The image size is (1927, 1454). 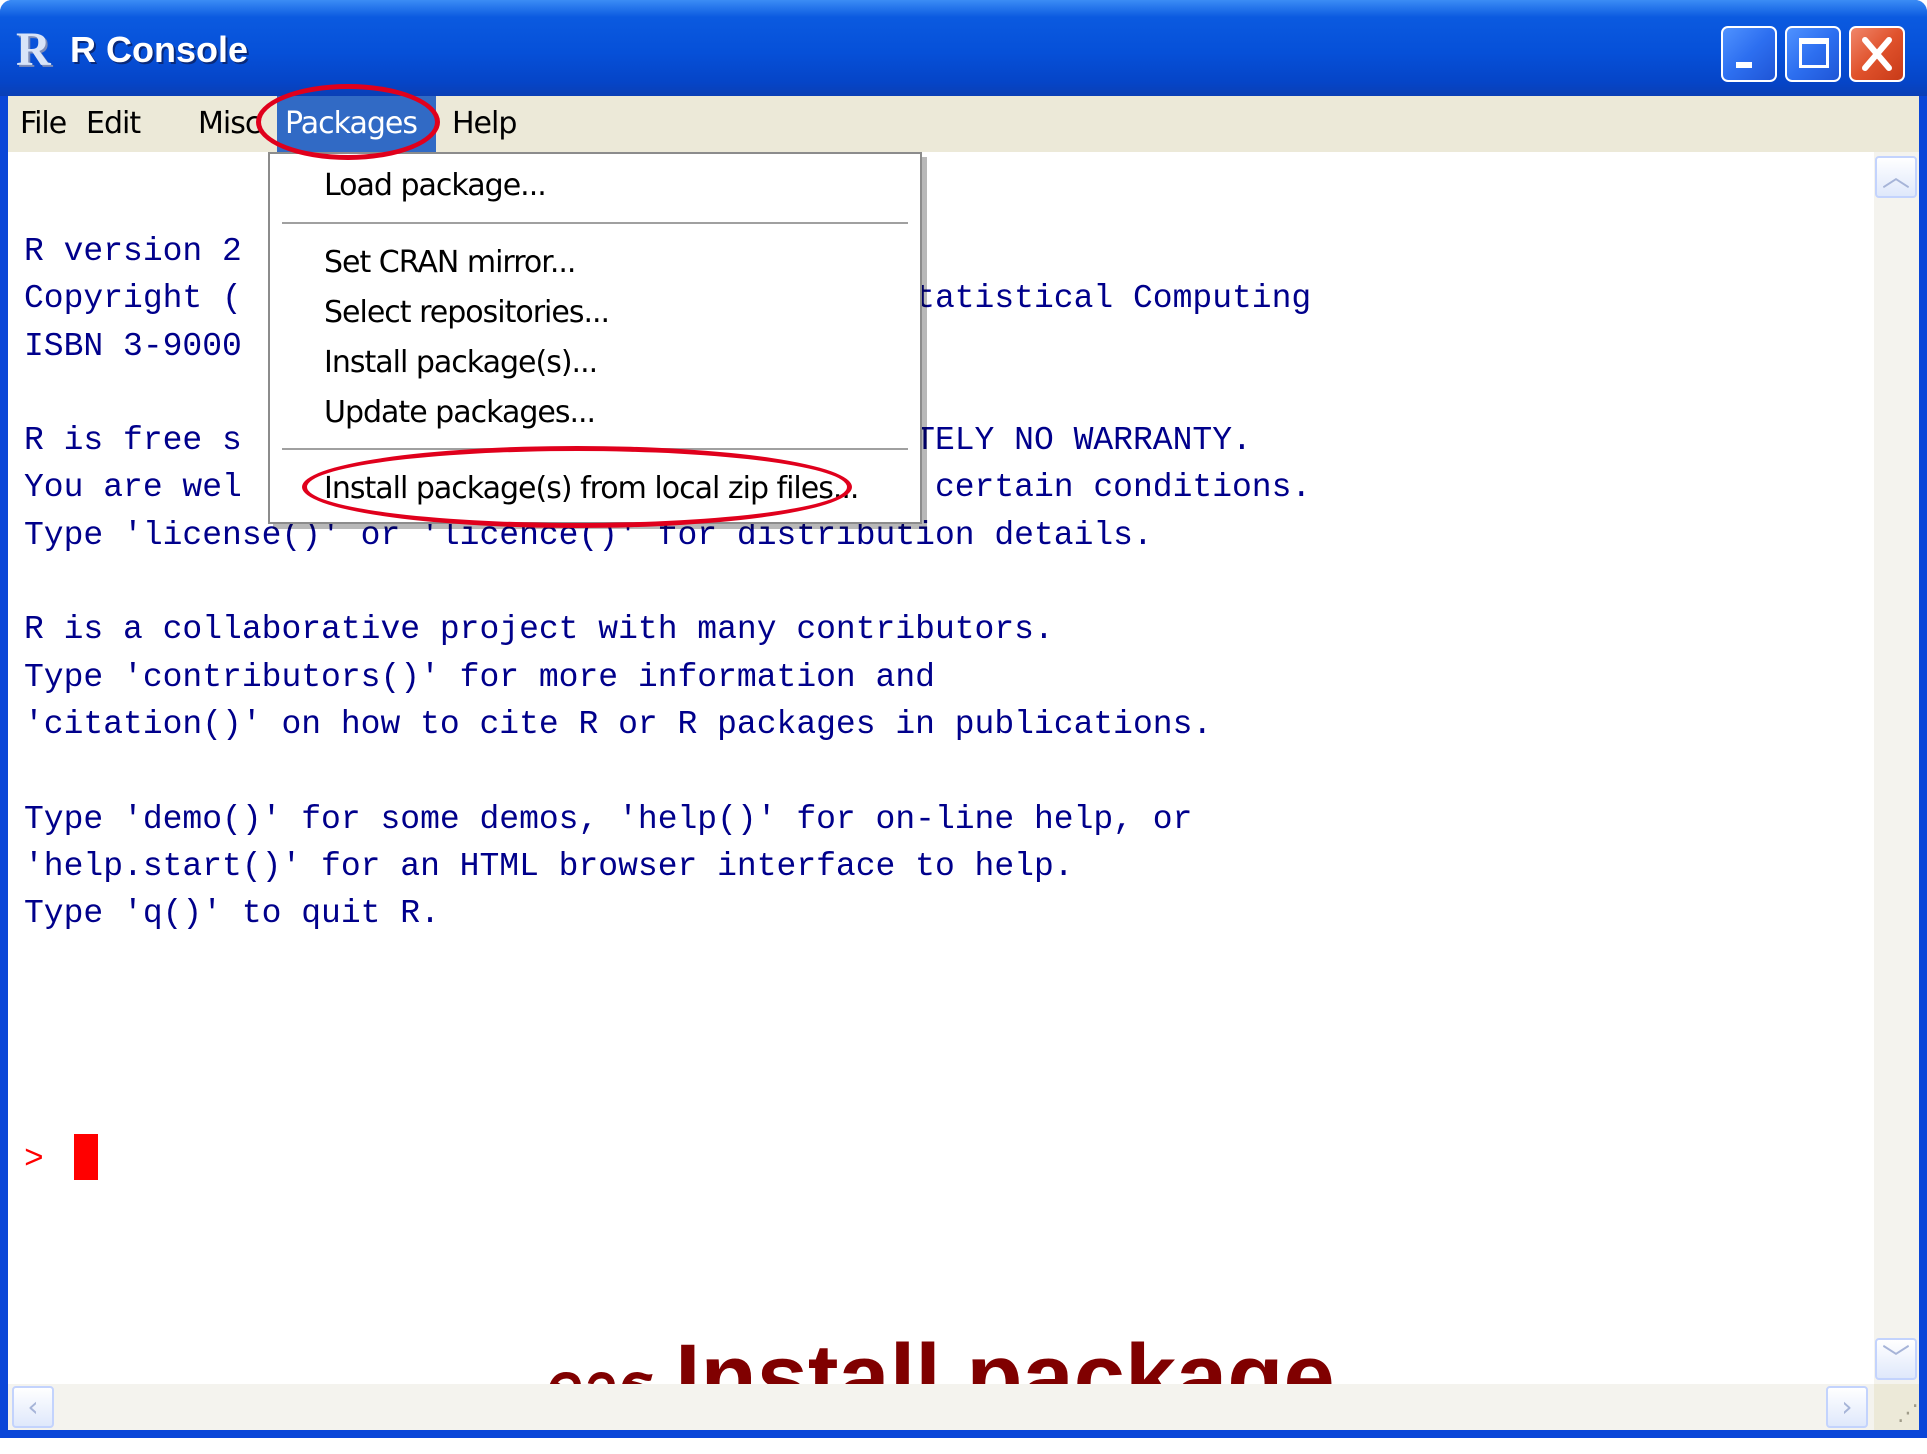 I want to click on scroll-right-button: ›, so click(x=1847, y=1407).